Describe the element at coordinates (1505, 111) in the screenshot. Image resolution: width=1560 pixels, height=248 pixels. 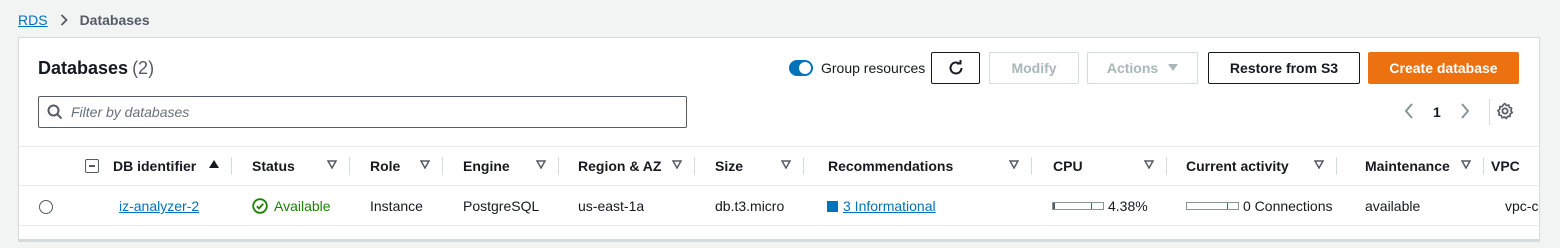
I see `gear-icon` at that location.